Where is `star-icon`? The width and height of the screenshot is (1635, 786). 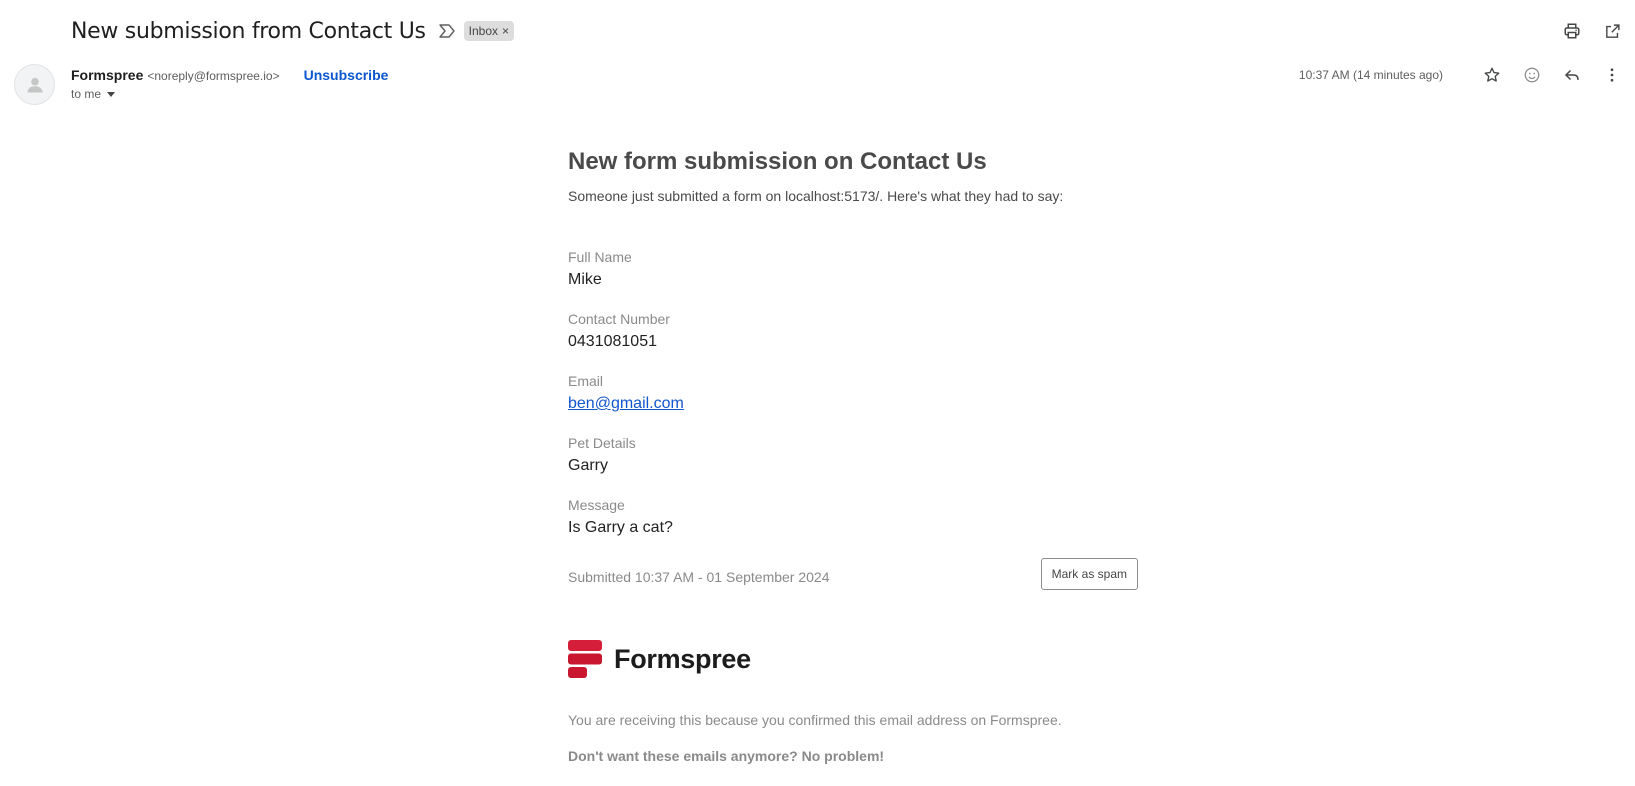 star-icon is located at coordinates (1492, 75).